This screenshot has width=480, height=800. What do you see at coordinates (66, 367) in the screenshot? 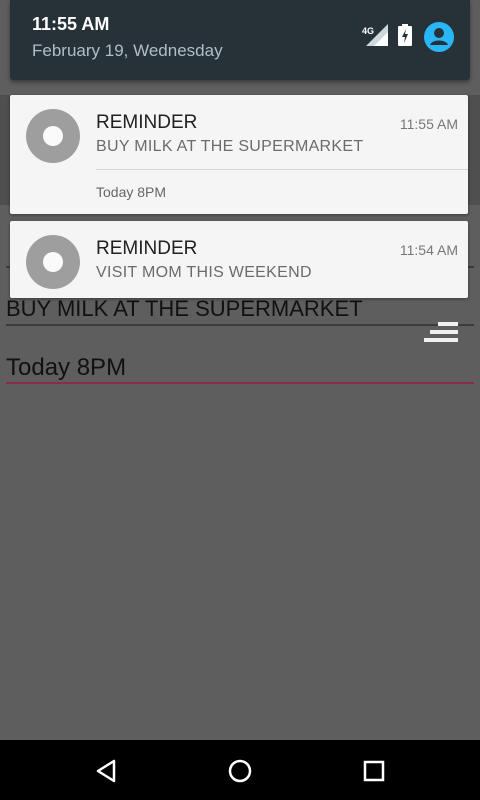
I see `reminder-time-value: Today 8PM` at bounding box center [66, 367].